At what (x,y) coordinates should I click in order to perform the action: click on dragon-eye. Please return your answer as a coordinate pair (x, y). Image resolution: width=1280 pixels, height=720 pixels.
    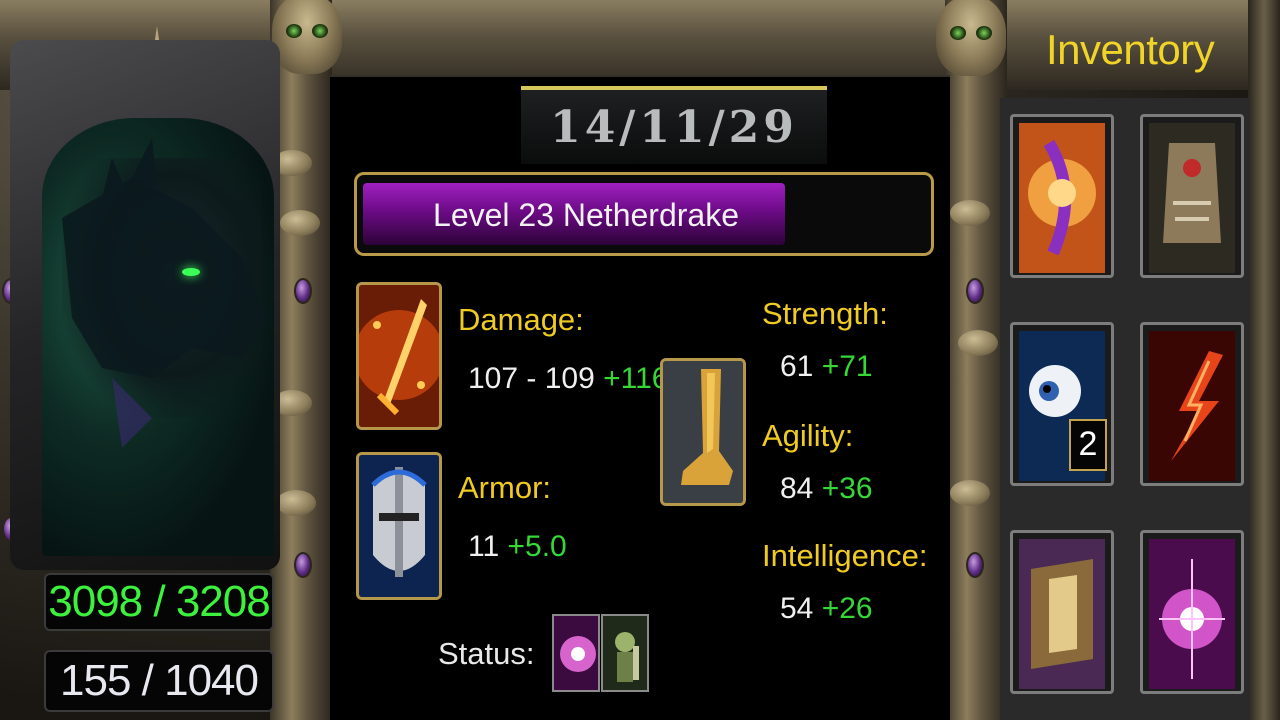
    Looking at the image, I should click on (191, 272).